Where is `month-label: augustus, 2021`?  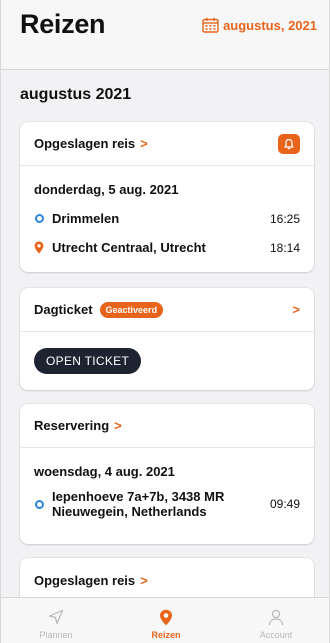
month-label: augustus, 2021 is located at coordinates (270, 25).